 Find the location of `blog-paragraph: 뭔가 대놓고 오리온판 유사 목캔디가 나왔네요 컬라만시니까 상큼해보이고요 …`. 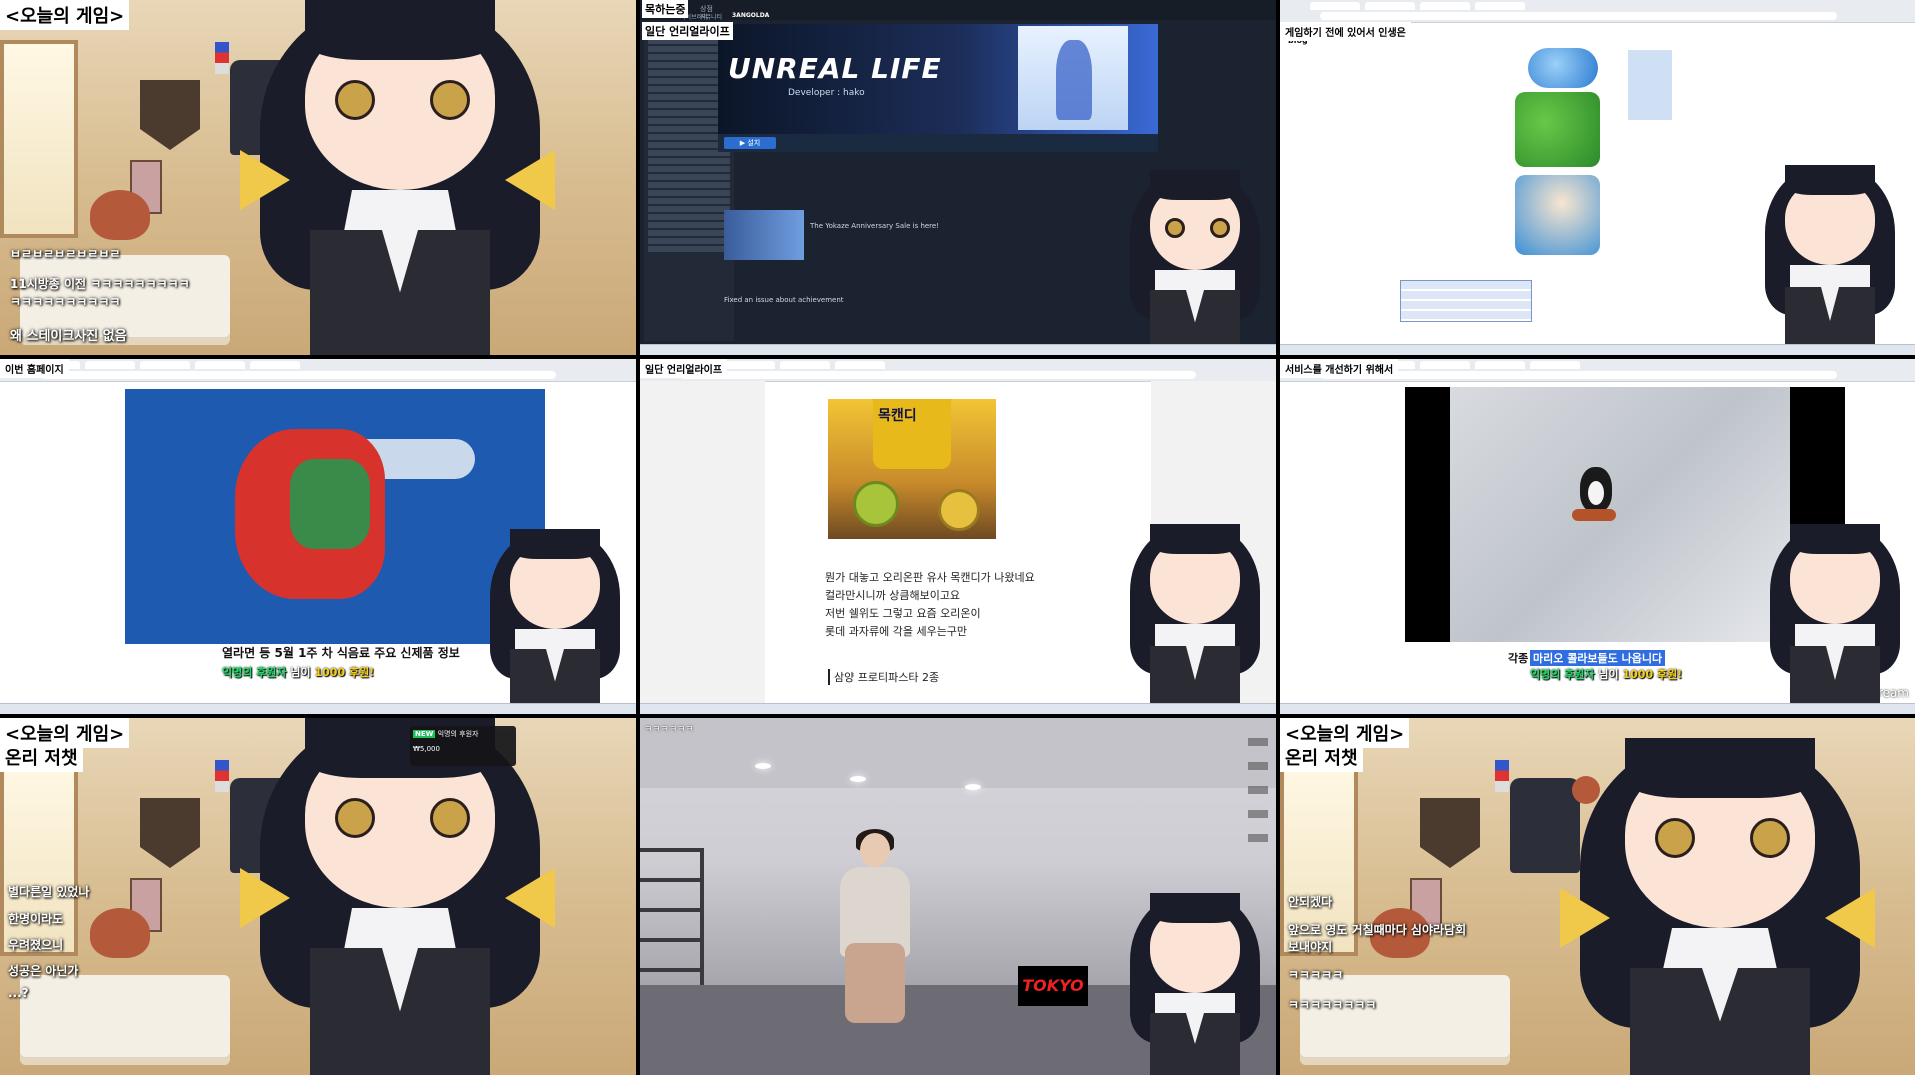

blog-paragraph: 뭔가 대놓고 오리온판 유사 목캔디가 나왔네요 컬라만시니까 상큼해보이고요 … is located at coordinates (930, 605).